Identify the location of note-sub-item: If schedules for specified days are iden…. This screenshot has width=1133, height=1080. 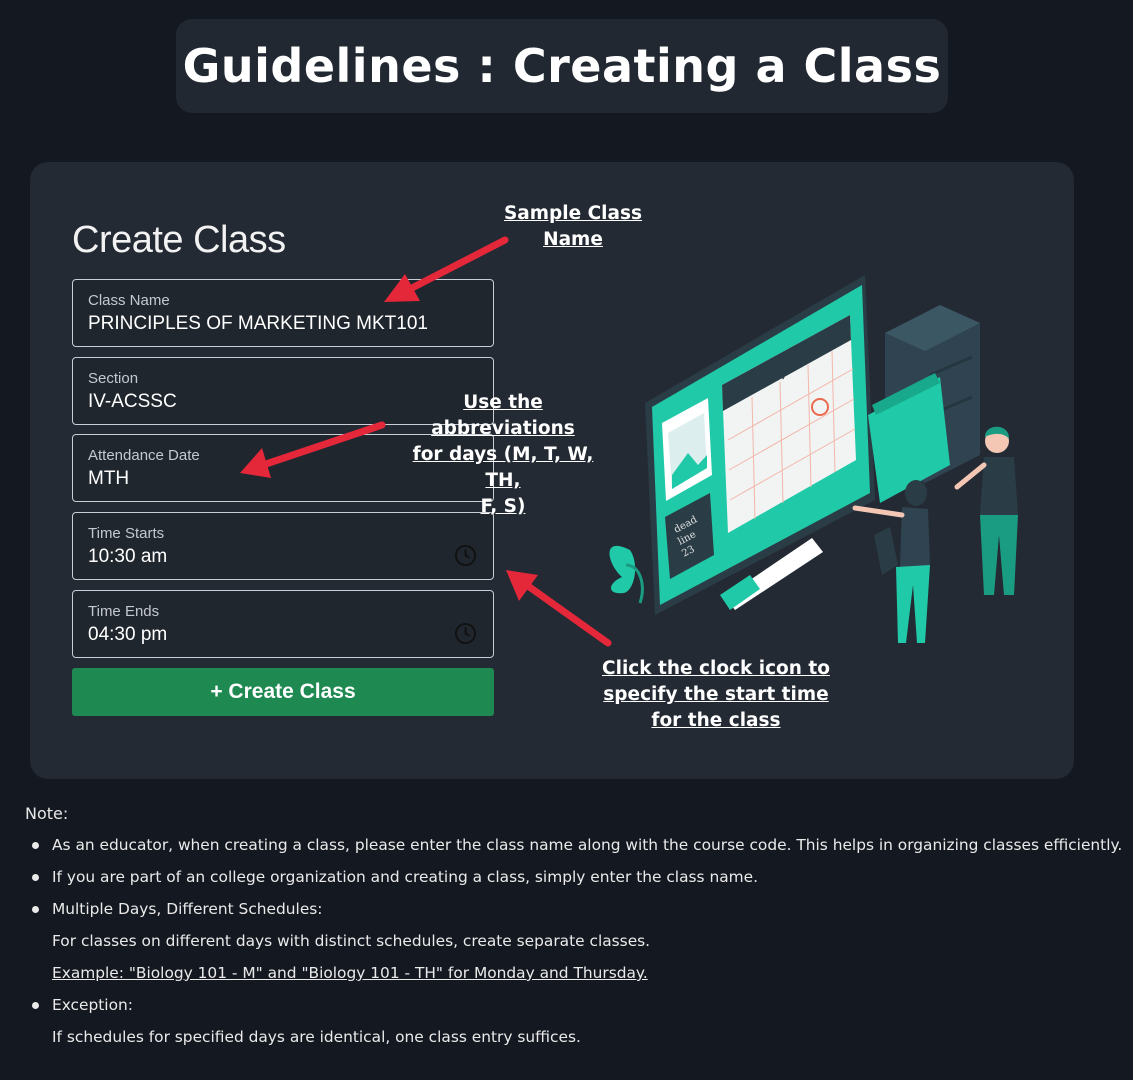
(316, 1037).